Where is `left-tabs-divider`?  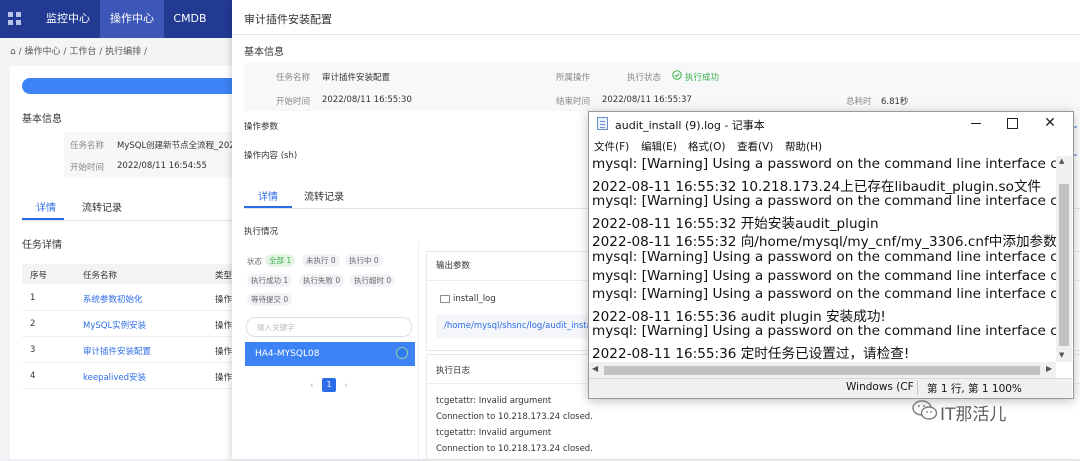
left-tabs-divider is located at coordinates (127, 220).